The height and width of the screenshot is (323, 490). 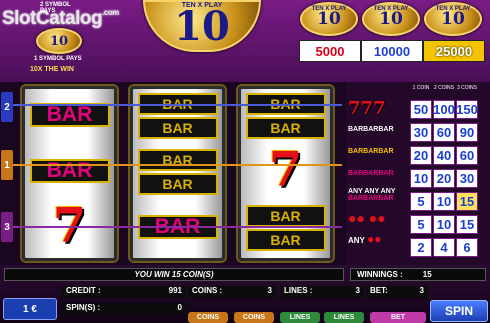 I want to click on jackpot-3: 25000, so click(x=454, y=51).